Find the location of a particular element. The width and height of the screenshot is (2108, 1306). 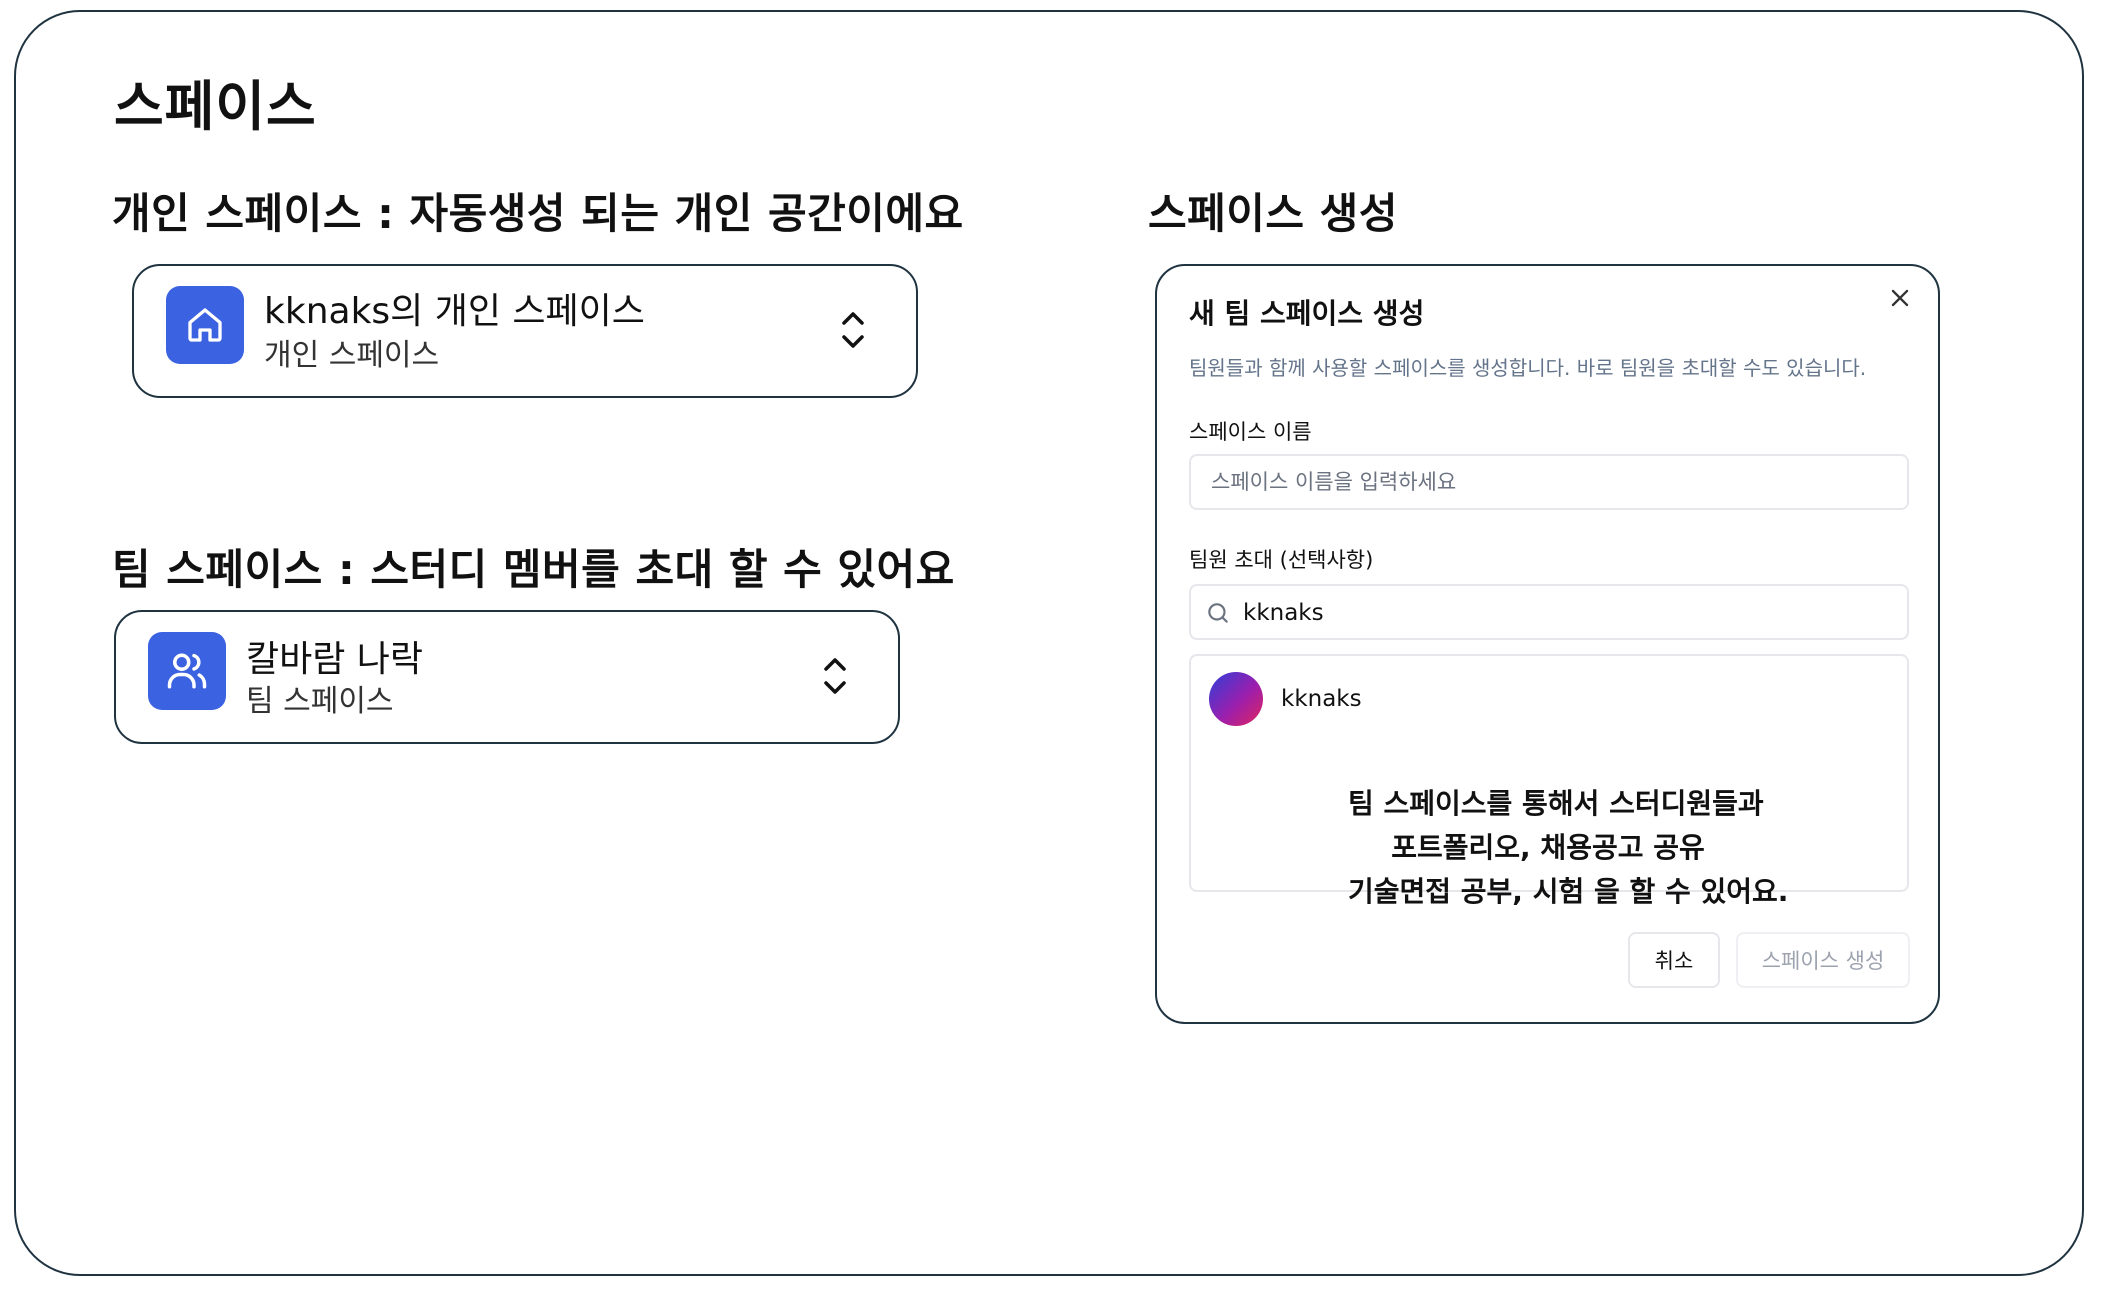

member-search-field is located at coordinates (1549, 612).